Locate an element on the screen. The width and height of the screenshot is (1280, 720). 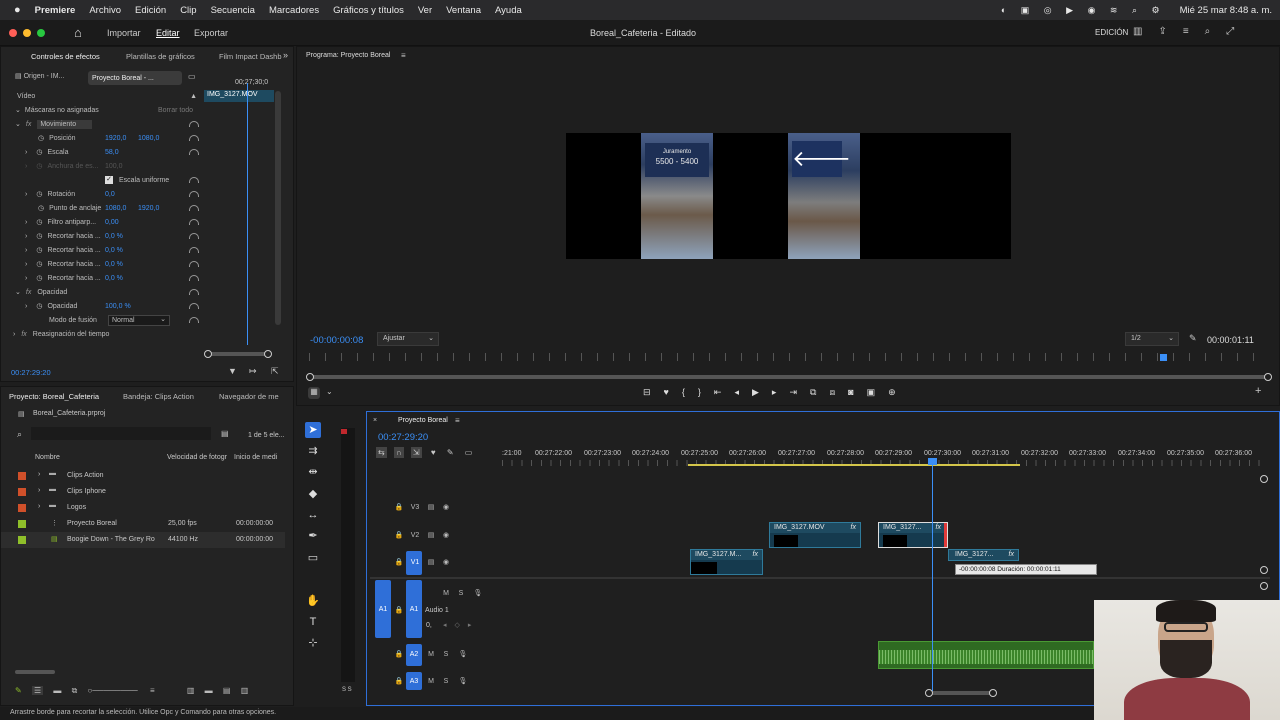
trim-edge is located at coordinates (945, 535).